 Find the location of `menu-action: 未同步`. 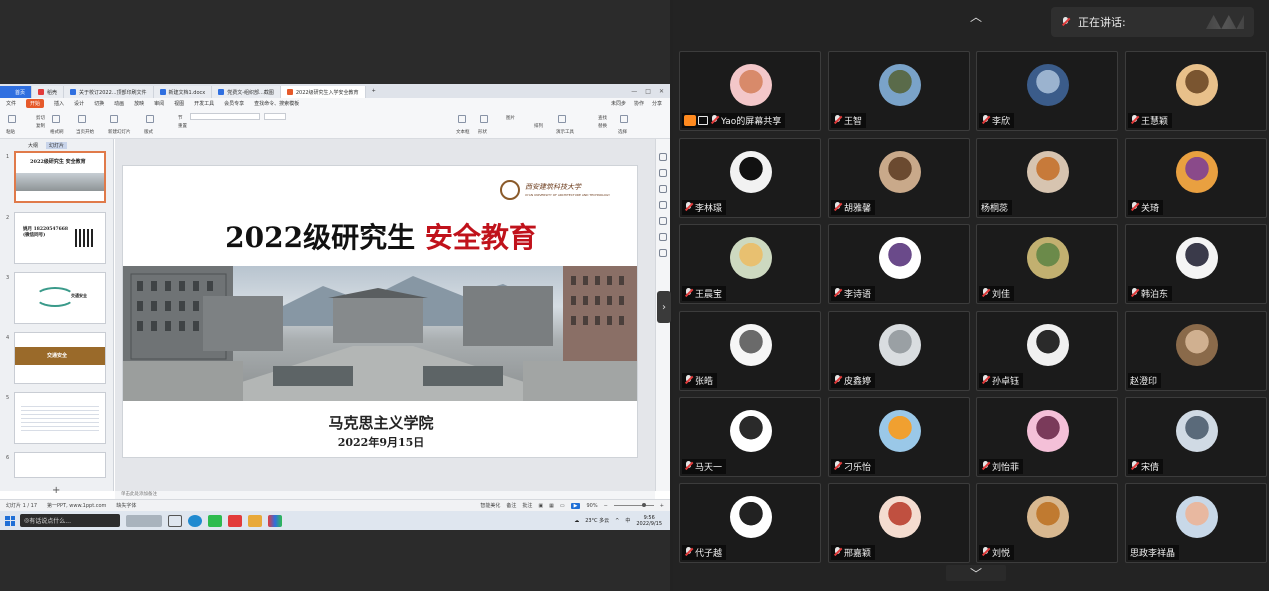

menu-action: 未同步 is located at coordinates (618, 103).